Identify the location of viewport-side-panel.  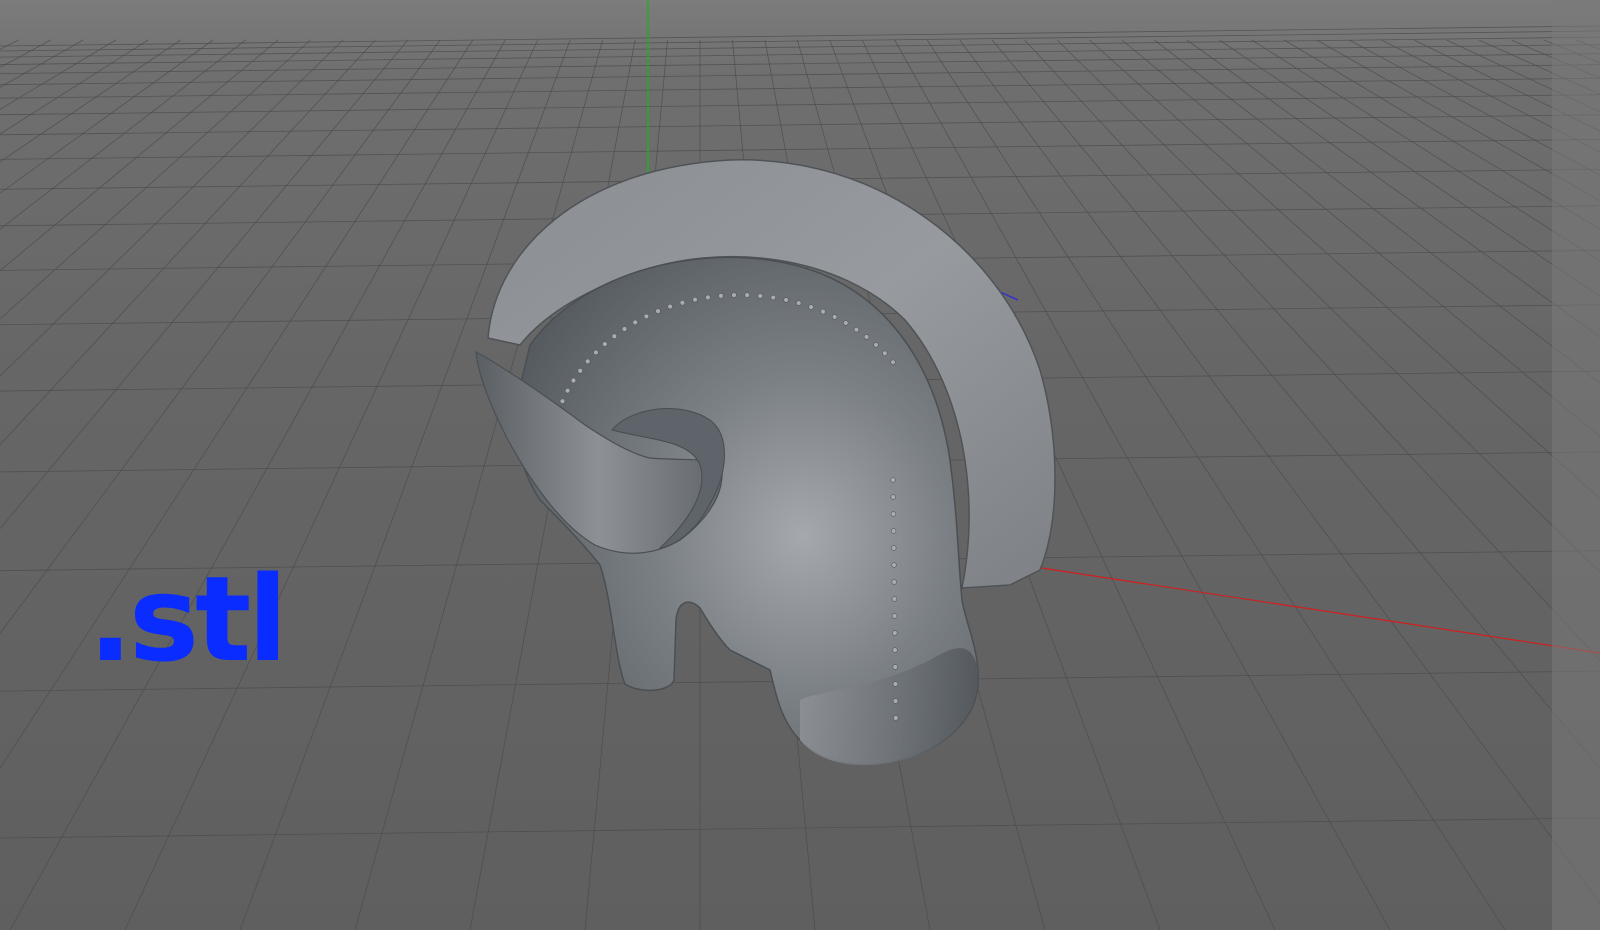
(1576, 465).